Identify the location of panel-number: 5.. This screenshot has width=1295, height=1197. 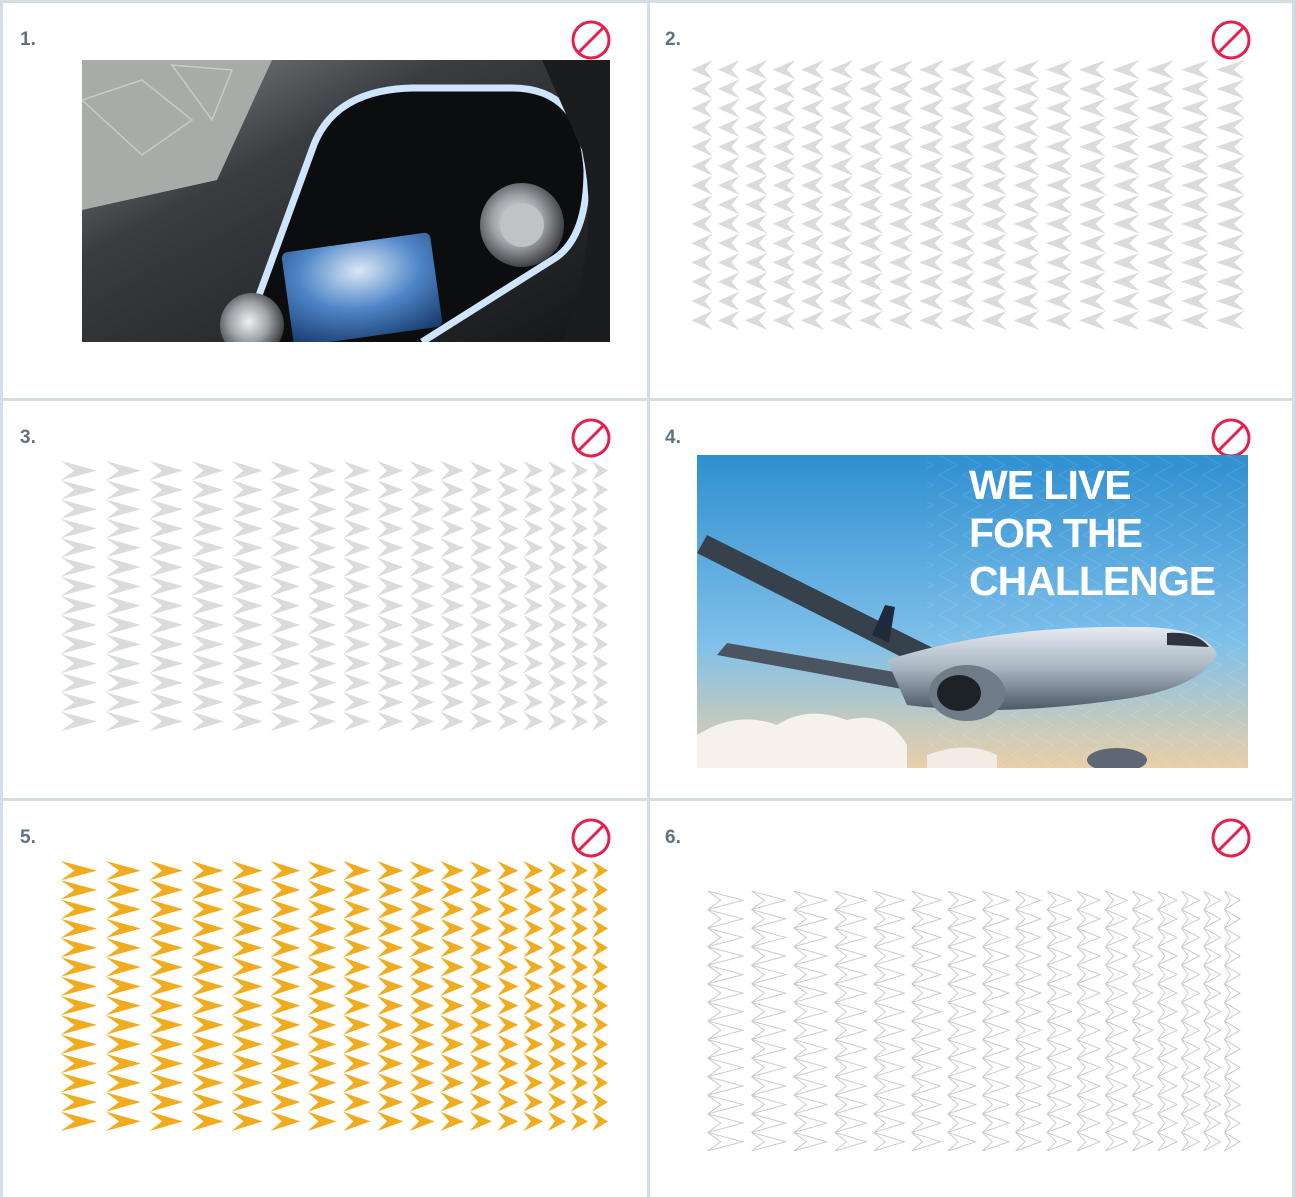
(28, 837).